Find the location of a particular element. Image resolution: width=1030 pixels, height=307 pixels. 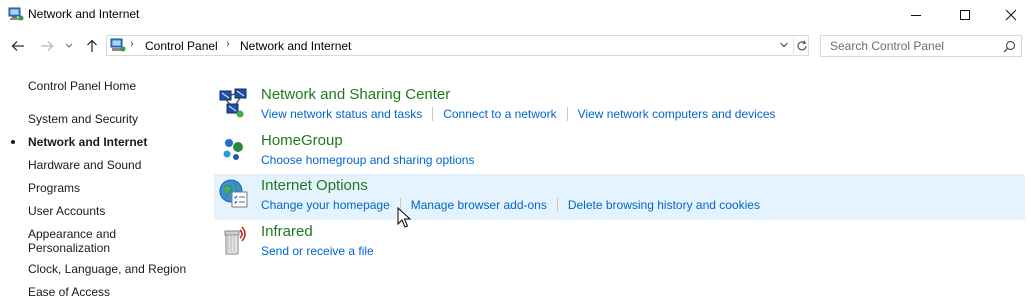

back-arrow-icon is located at coordinates (17, 46).